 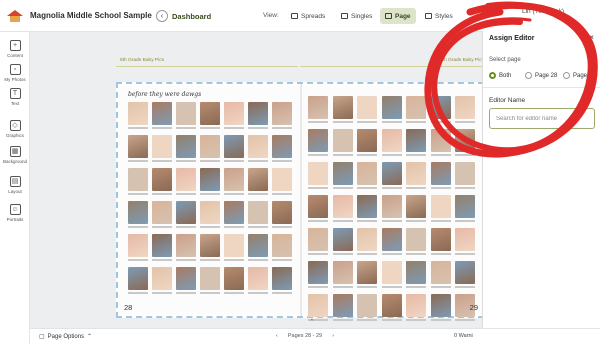 What do you see at coordinates (91, 15) in the screenshot?
I see `school-name: Magnolia Middle School Sample` at bounding box center [91, 15].